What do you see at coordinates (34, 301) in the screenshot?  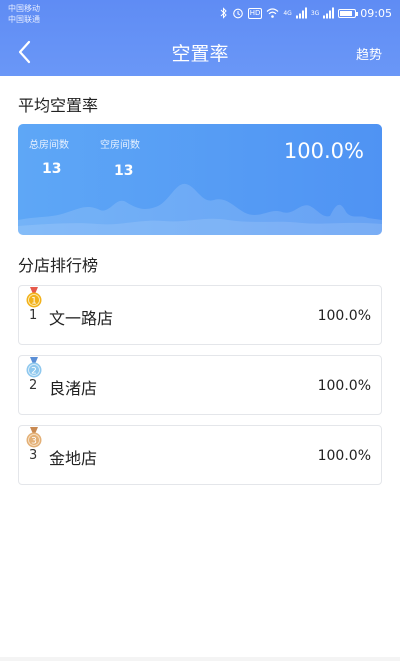 I see `medal-number: 1` at bounding box center [34, 301].